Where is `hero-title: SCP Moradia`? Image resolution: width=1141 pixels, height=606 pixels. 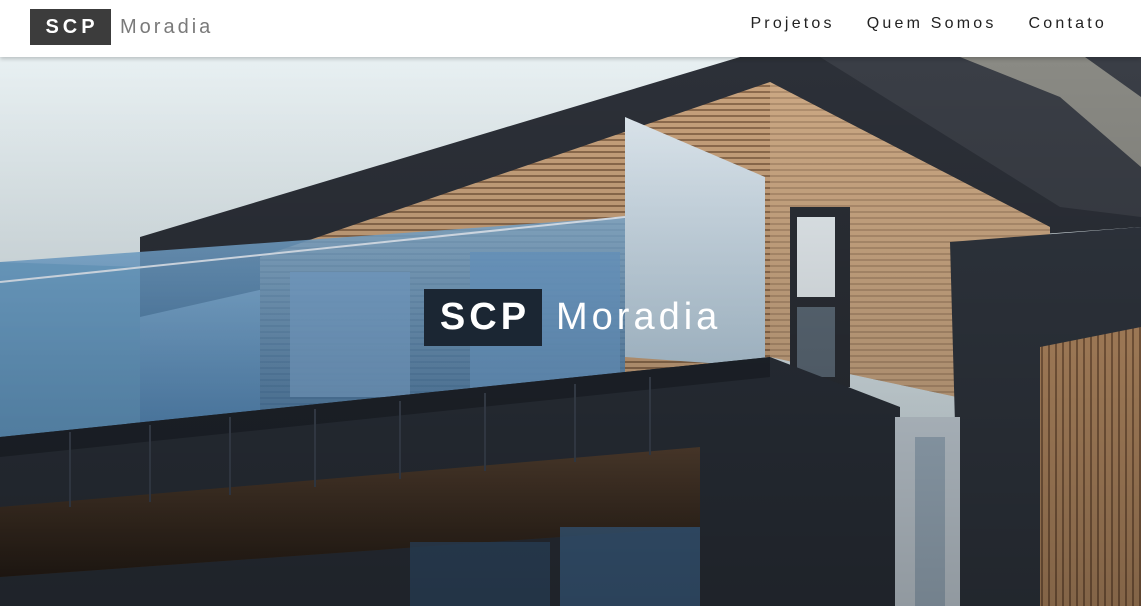 hero-title: SCP Moradia is located at coordinates (572, 317).